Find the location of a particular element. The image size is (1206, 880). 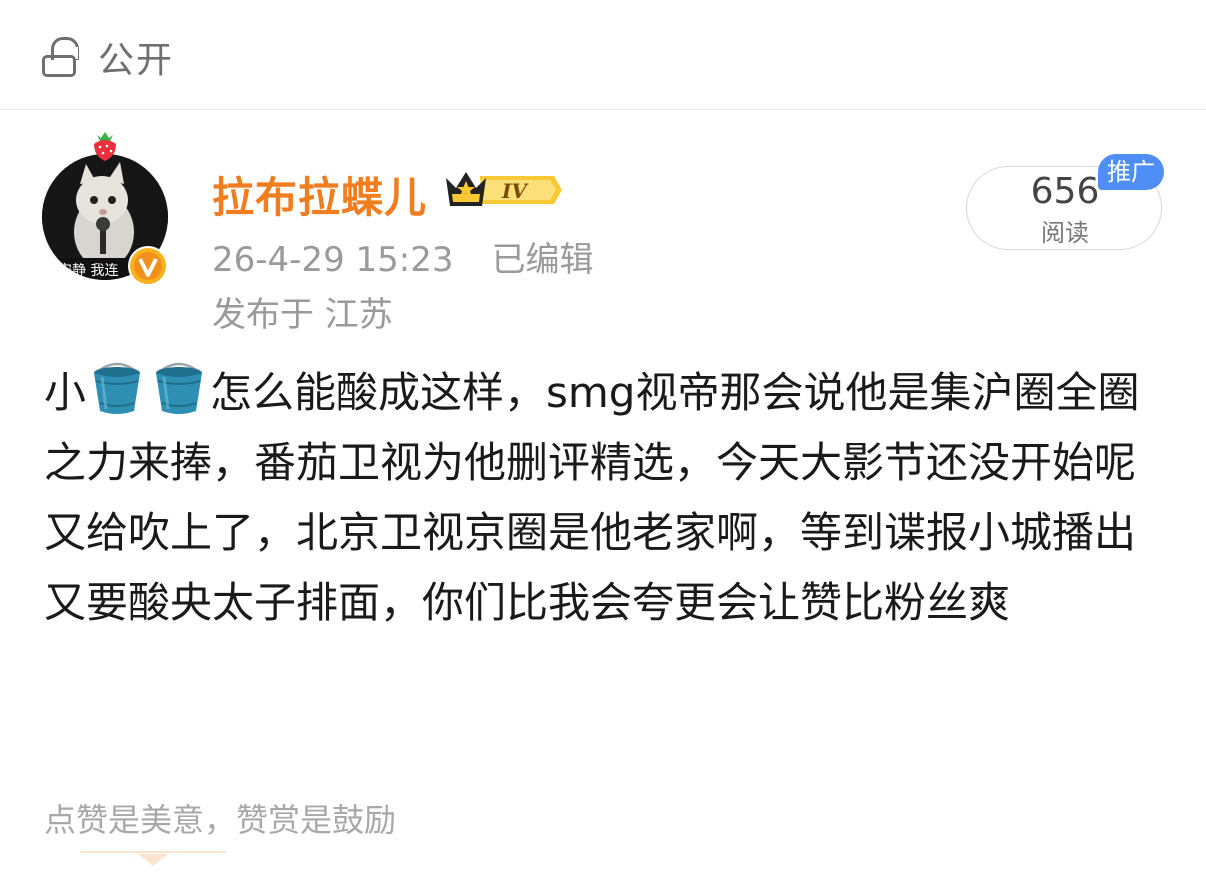

avatar-caption: 安静 我连 is located at coordinates (88, 271).